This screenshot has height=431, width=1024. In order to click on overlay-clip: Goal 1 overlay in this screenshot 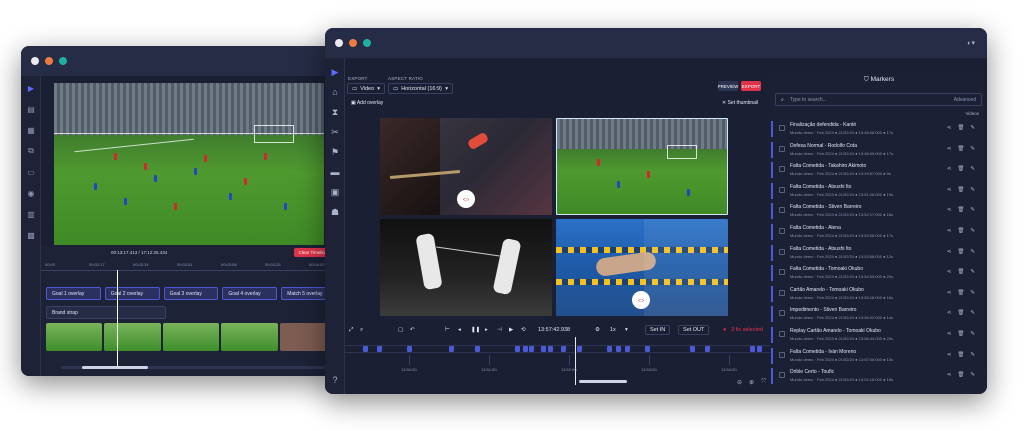, I will do `click(73, 293)`.